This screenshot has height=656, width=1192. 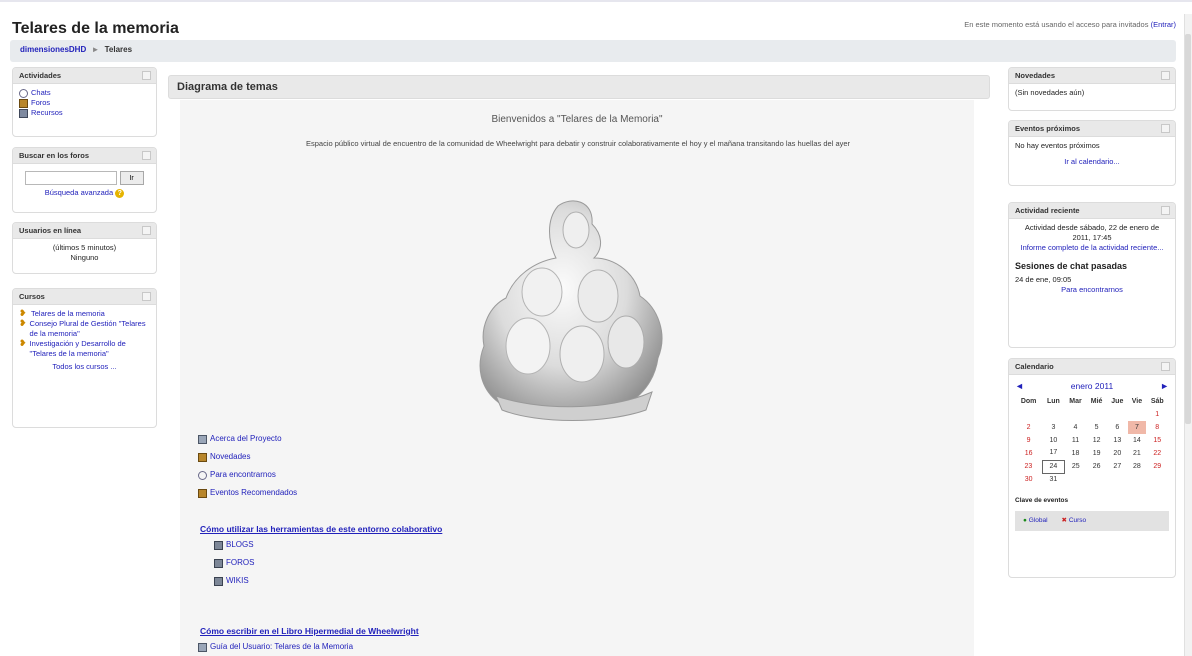 I want to click on topic-link: Eventos Recomendados, so click(x=247, y=493).